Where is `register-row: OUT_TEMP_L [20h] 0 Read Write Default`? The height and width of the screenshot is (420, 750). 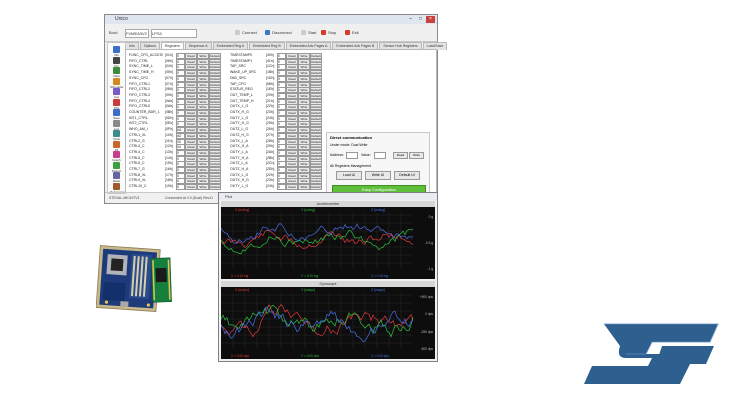 register-row: OUT_TEMP_L [20h] 0 Read Write Default is located at coordinates (278, 95).